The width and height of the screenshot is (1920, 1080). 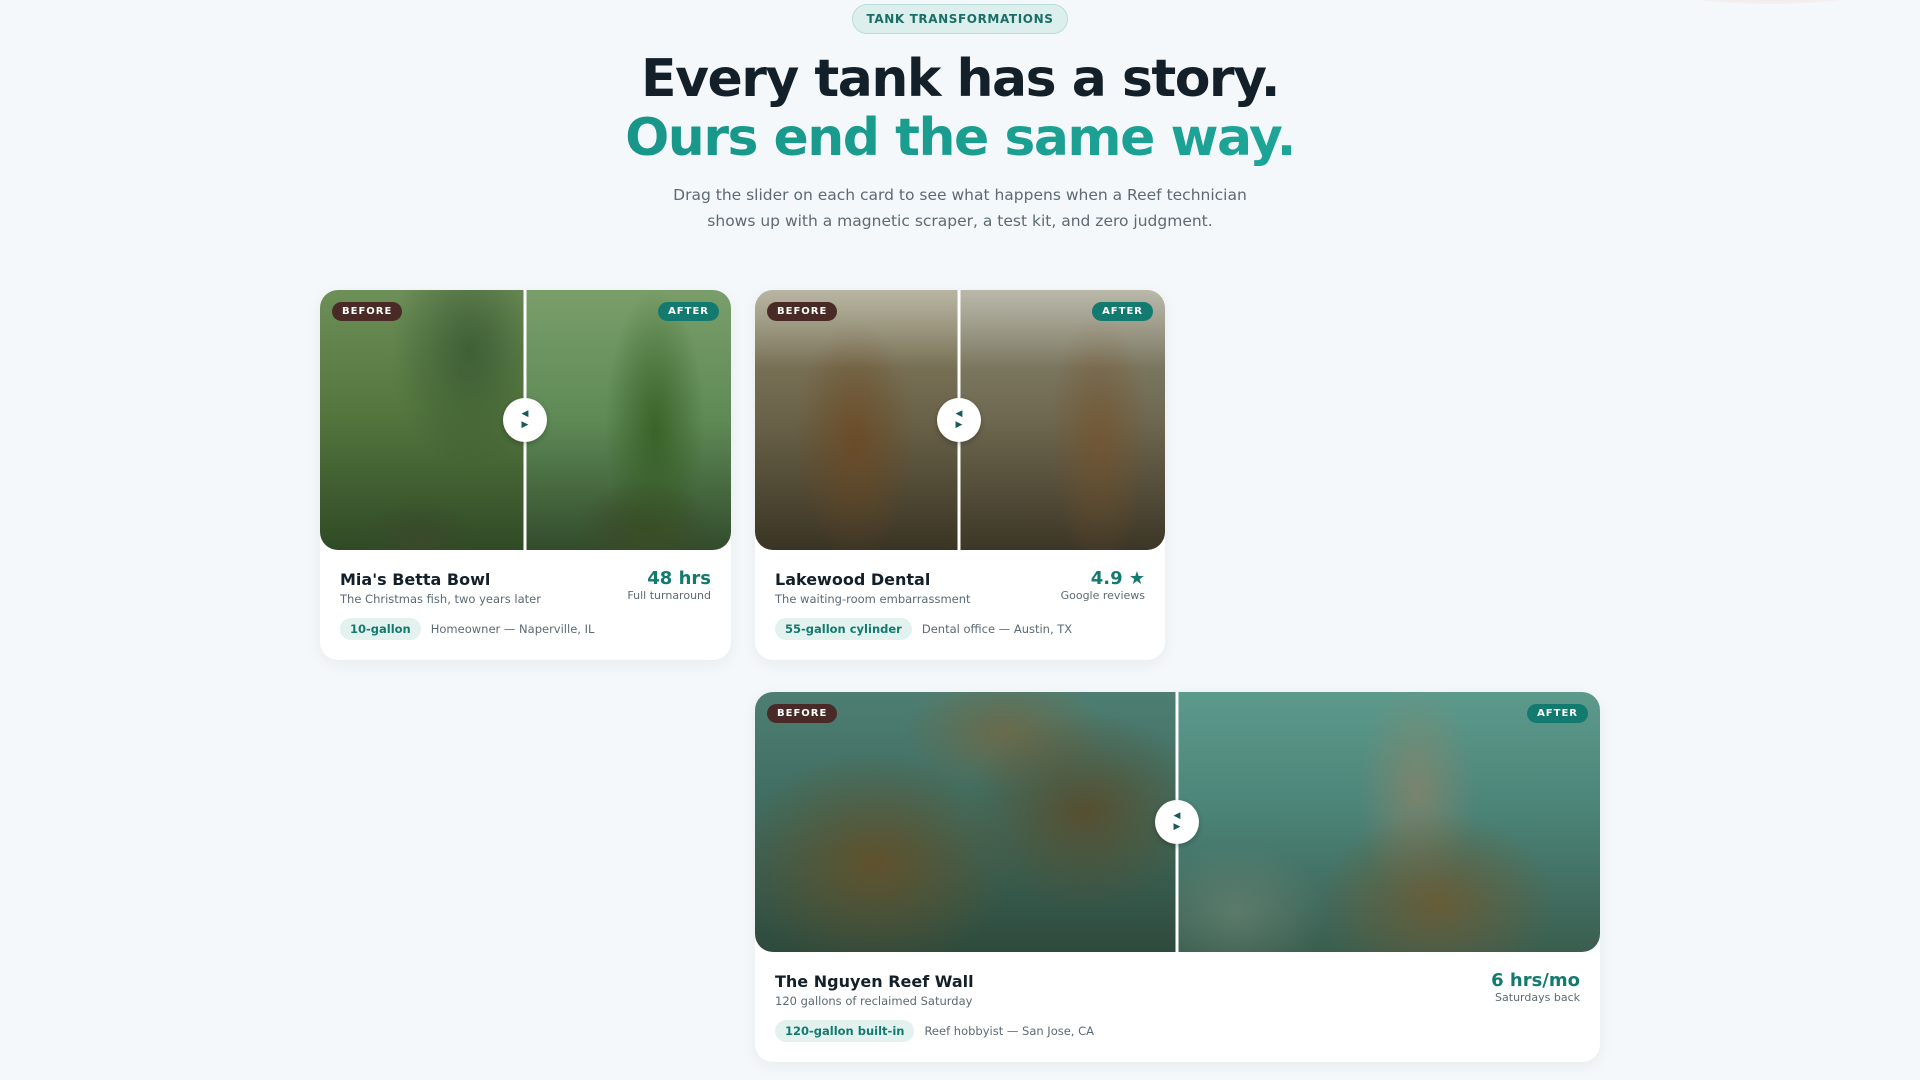 I want to click on section-eyebrow: TANK TRANSFORMATIONS, so click(x=960, y=19).